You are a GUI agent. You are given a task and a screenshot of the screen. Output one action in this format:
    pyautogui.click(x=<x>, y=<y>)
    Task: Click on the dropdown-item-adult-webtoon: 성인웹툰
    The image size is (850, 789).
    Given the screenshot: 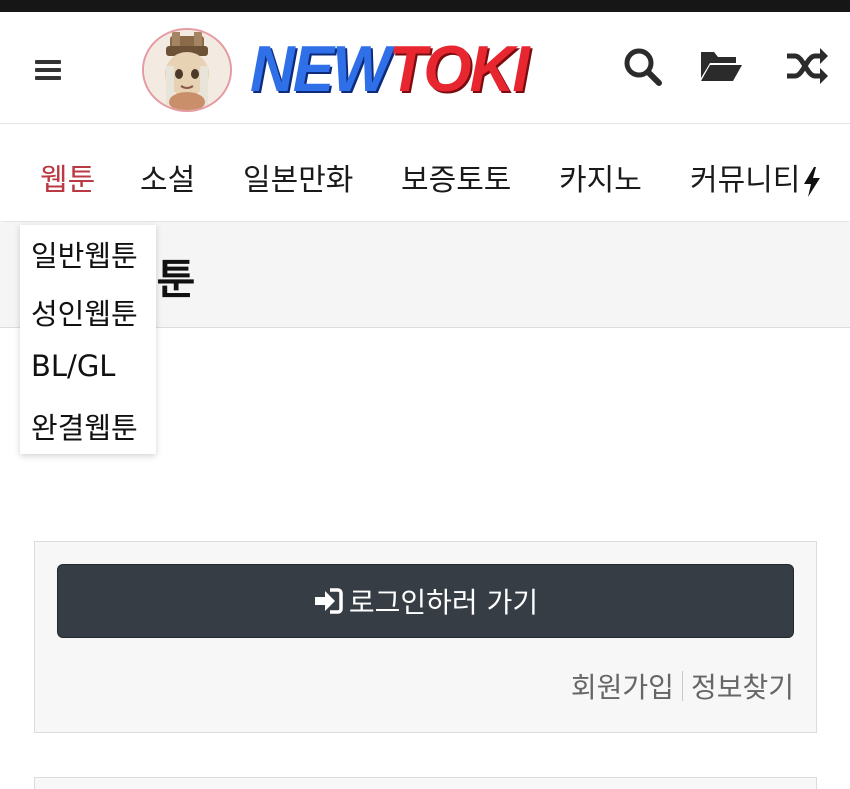 What is the action you would take?
    pyautogui.click(x=84, y=312)
    